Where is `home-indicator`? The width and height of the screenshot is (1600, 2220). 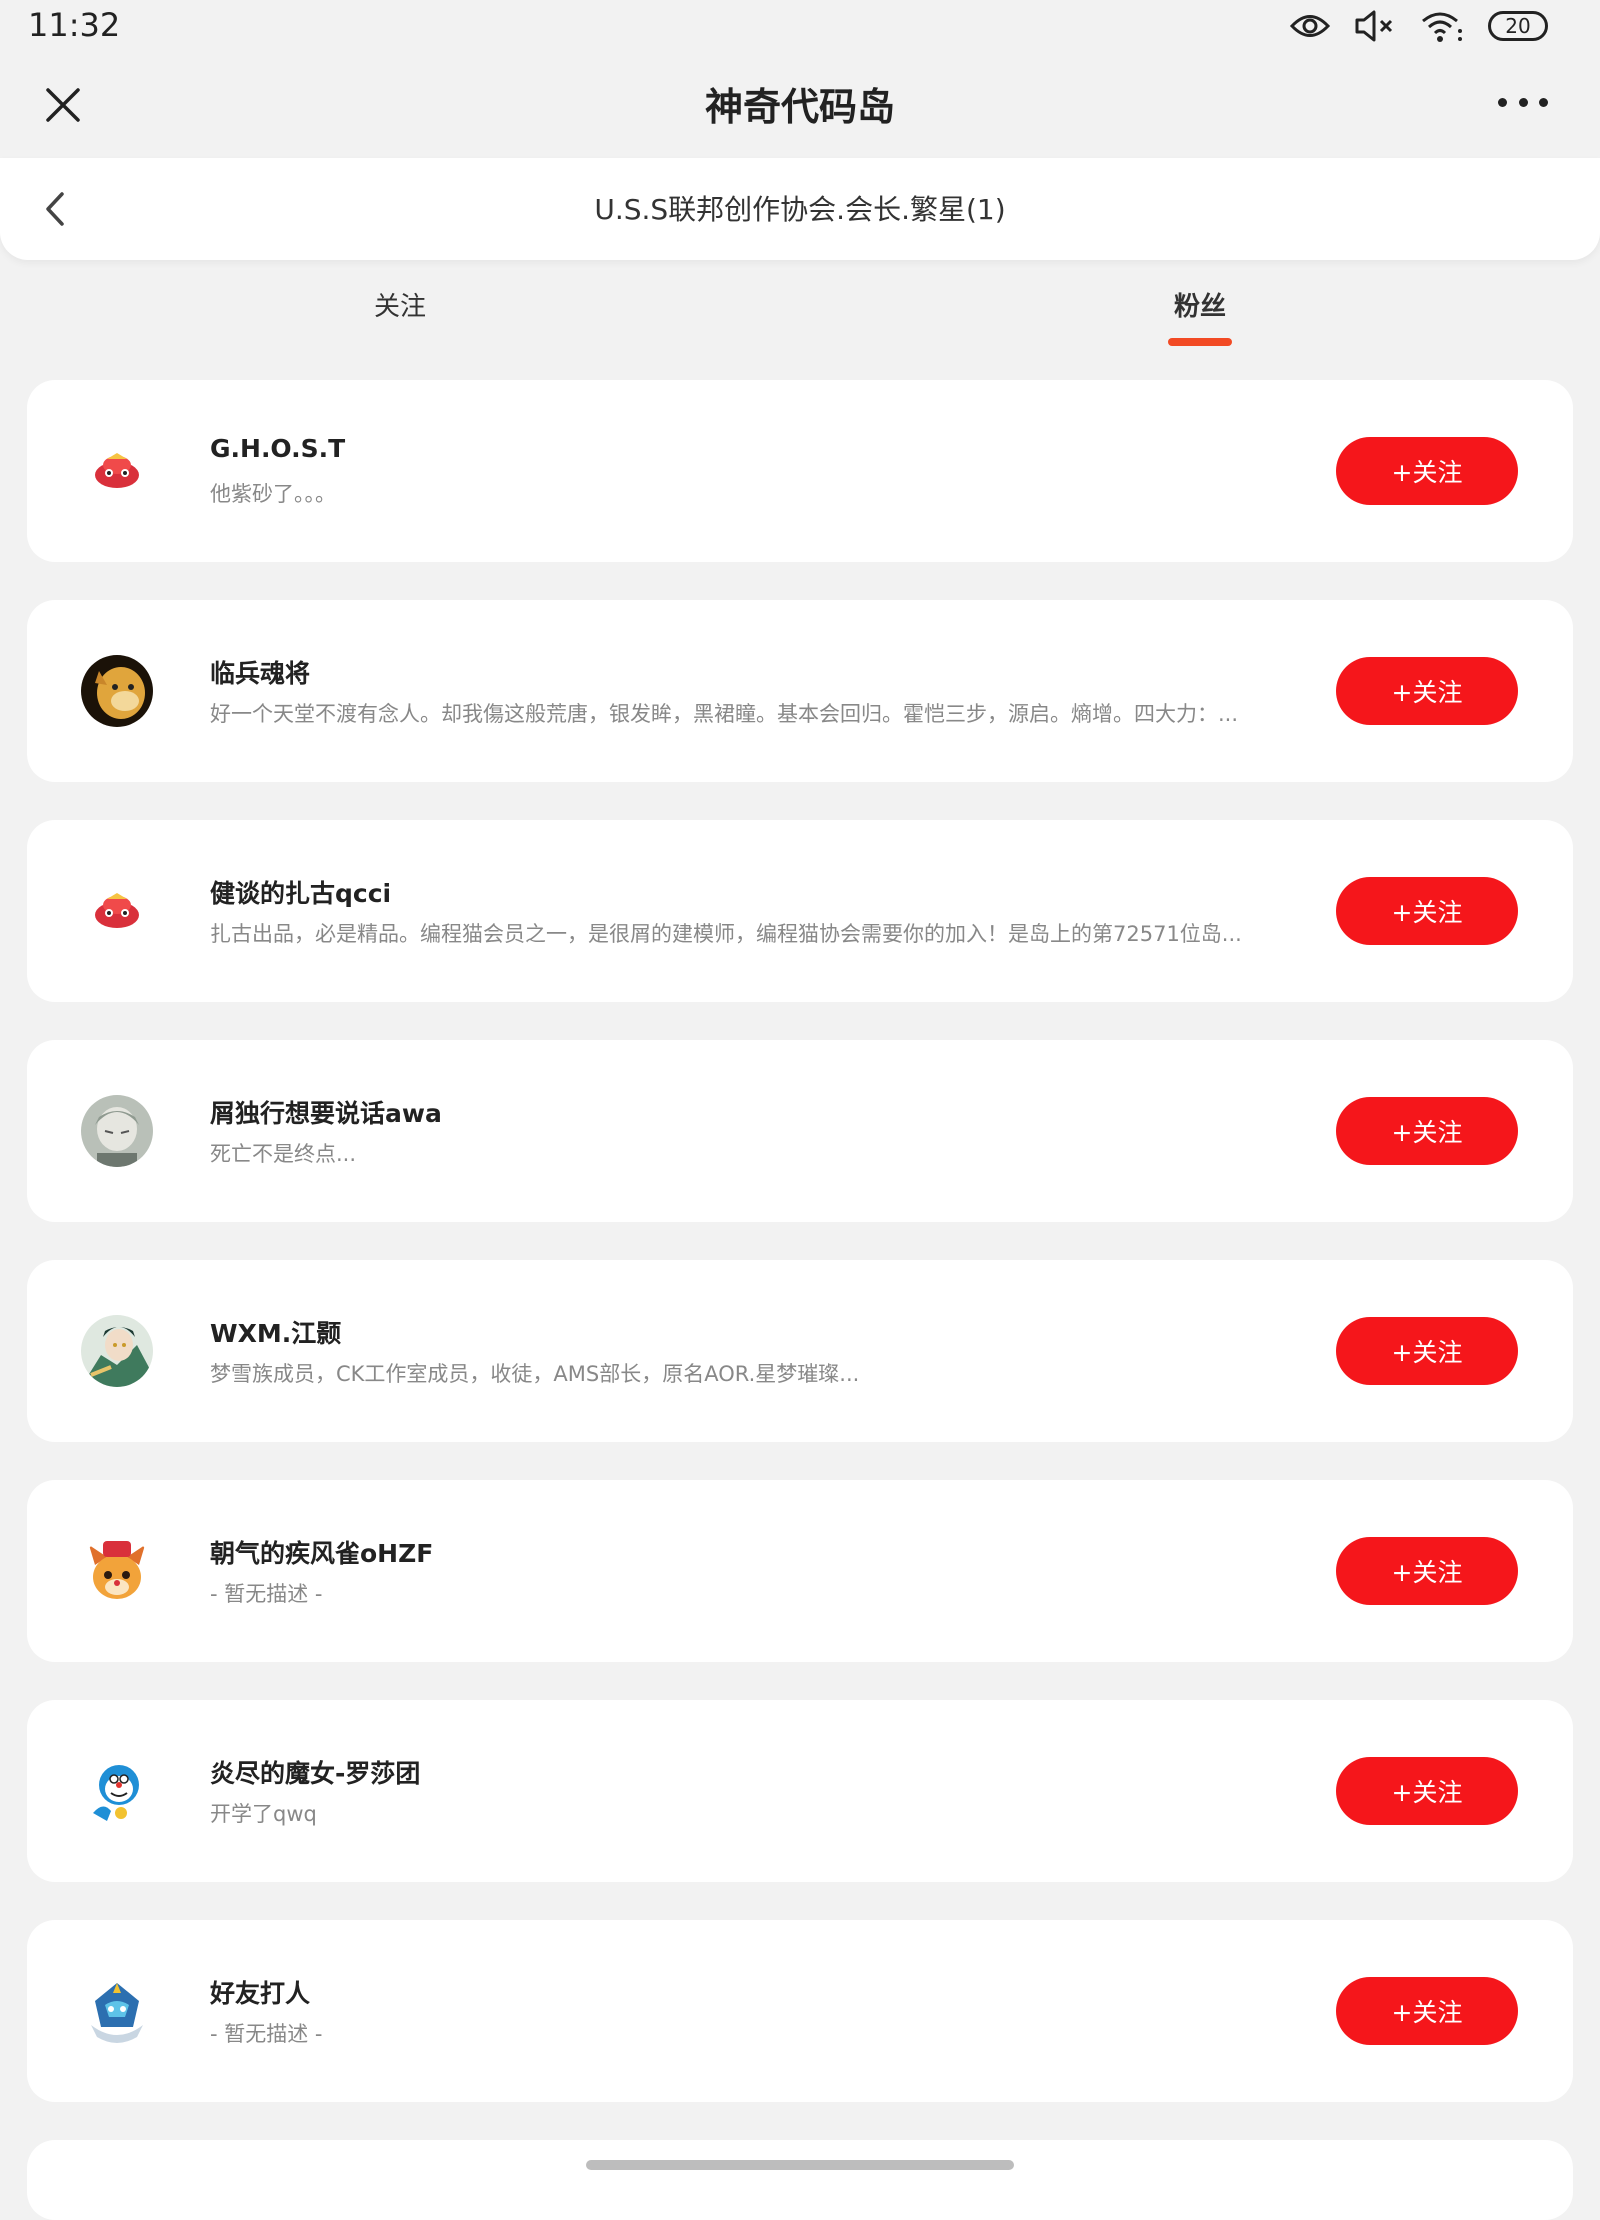 home-indicator is located at coordinates (800, 2165).